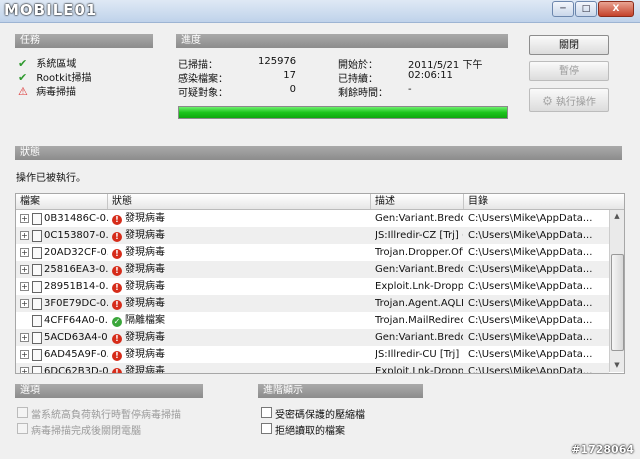 The height and width of the screenshot is (459, 640). What do you see at coordinates (22, 412) in the screenshot?
I see `pause-on-load-checkbox` at bounding box center [22, 412].